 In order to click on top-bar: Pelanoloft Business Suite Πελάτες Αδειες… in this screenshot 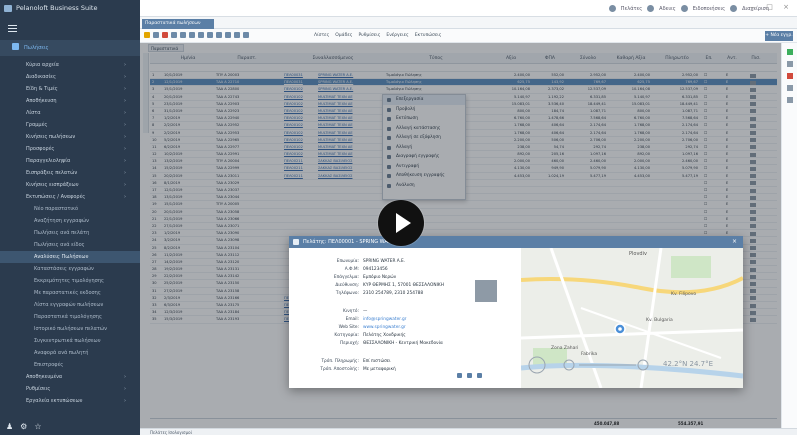, I will do `click(398, 8)`.